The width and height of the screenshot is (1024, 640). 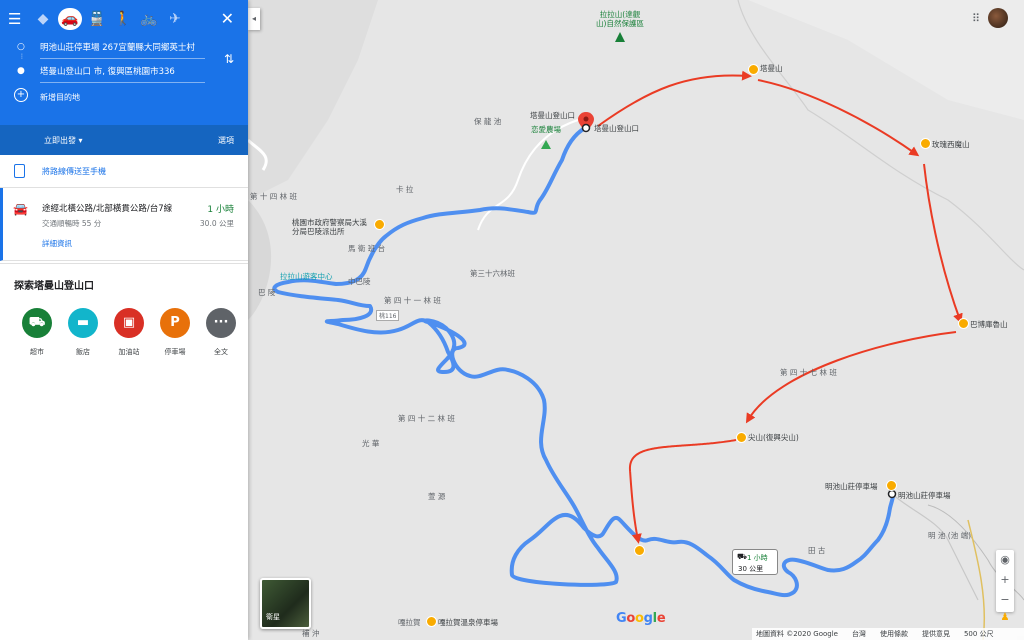 I want to click on explore-parking: P 停車場, so click(x=175, y=332).